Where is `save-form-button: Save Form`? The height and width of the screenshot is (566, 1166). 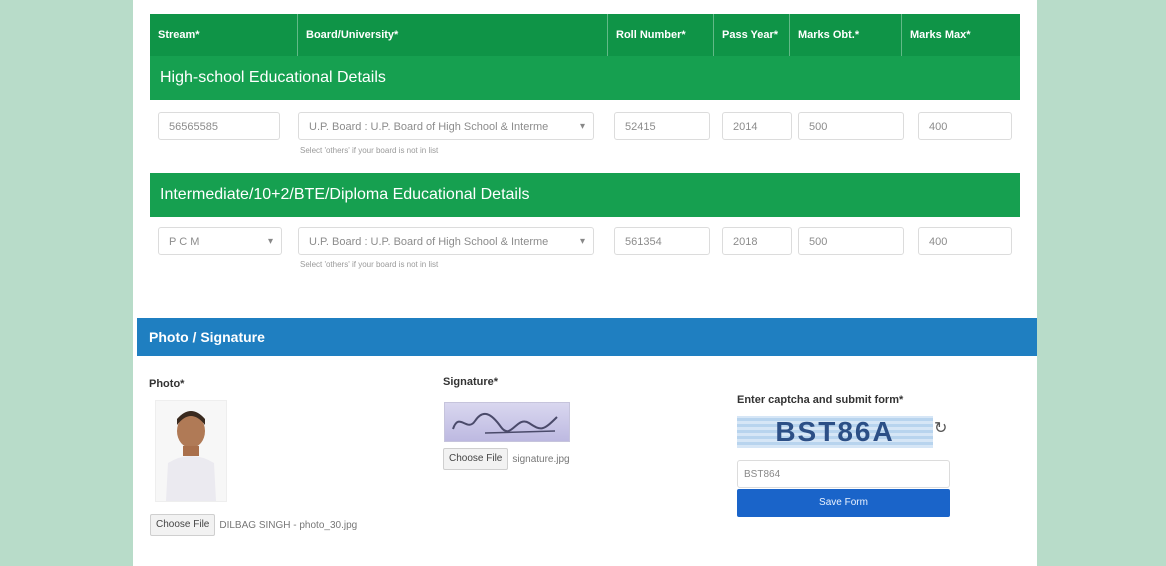
save-form-button: Save Form is located at coordinates (843, 503).